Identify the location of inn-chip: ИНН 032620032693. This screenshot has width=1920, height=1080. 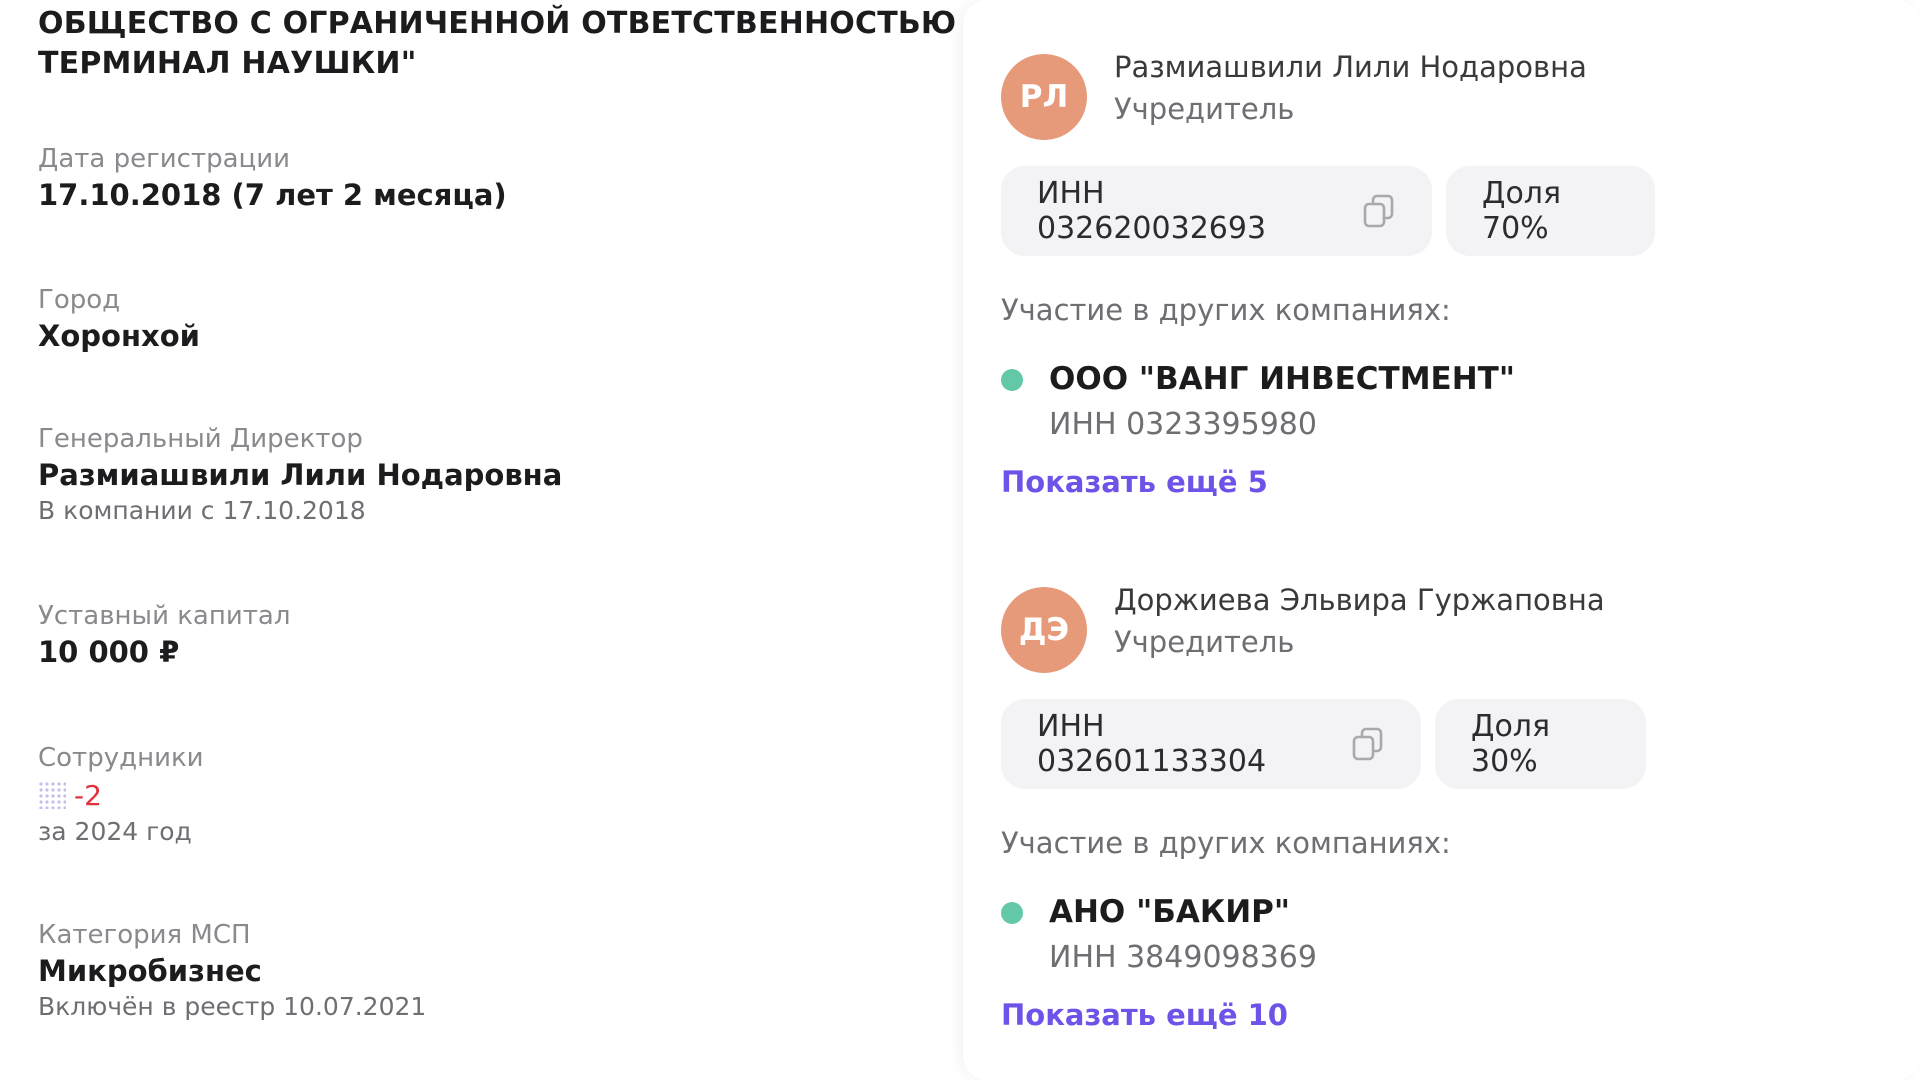
(1216, 211).